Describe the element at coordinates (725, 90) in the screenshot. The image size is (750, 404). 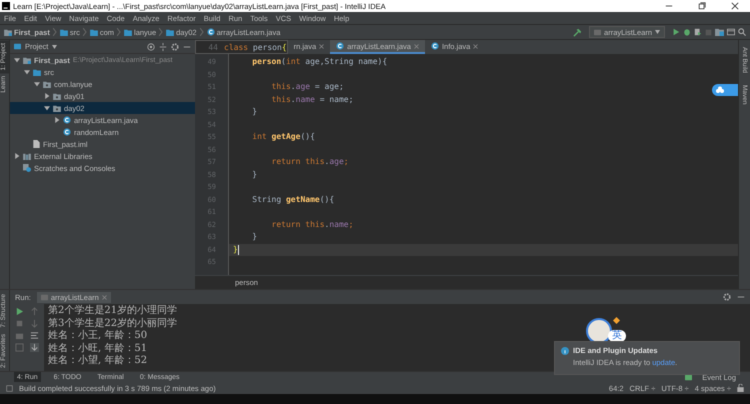
I see `cloud-widget-icon` at that location.